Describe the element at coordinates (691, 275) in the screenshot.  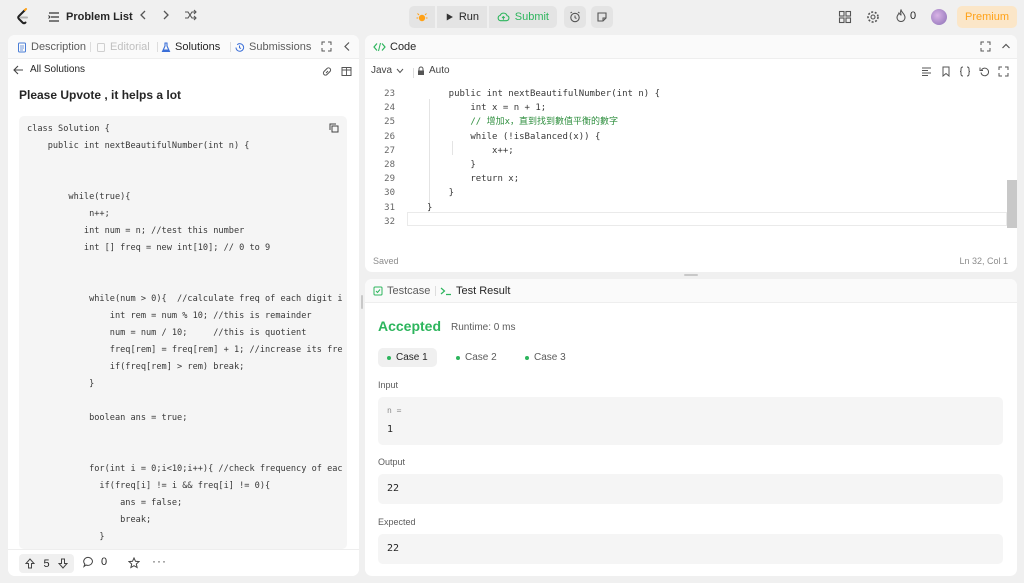
I see `horizontal-resize-handle` at that location.